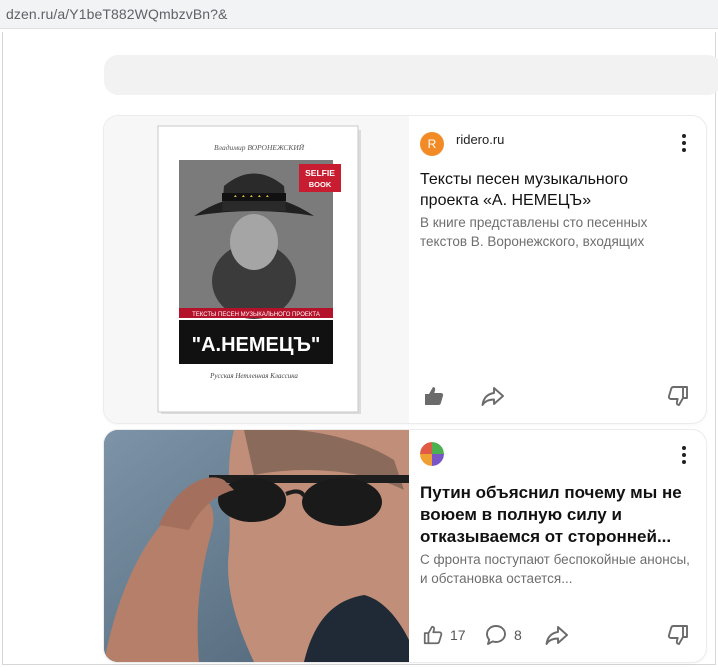  Describe the element at coordinates (458, 635) in the screenshot. I see `like-count: 17` at that location.